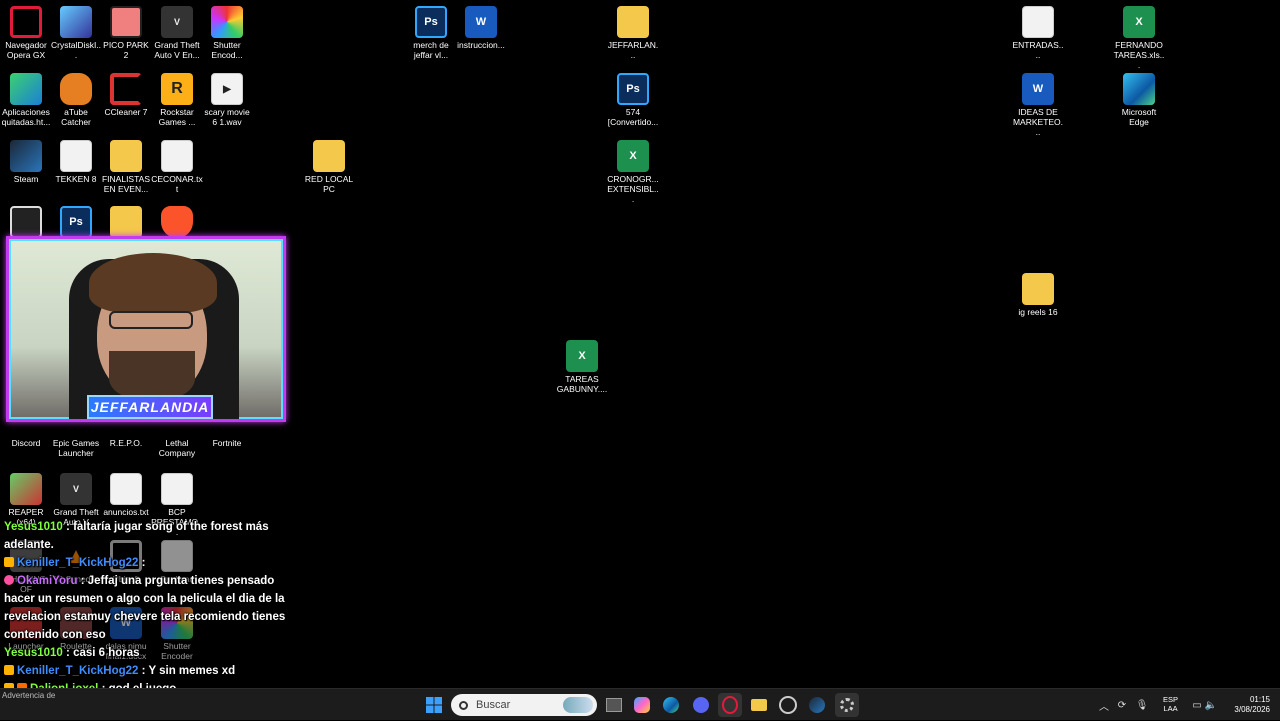 Image resolution: width=1280 pixels, height=721 pixels. I want to click on desktop-icon-ceconar: CECONAR.txt, so click(177, 165).